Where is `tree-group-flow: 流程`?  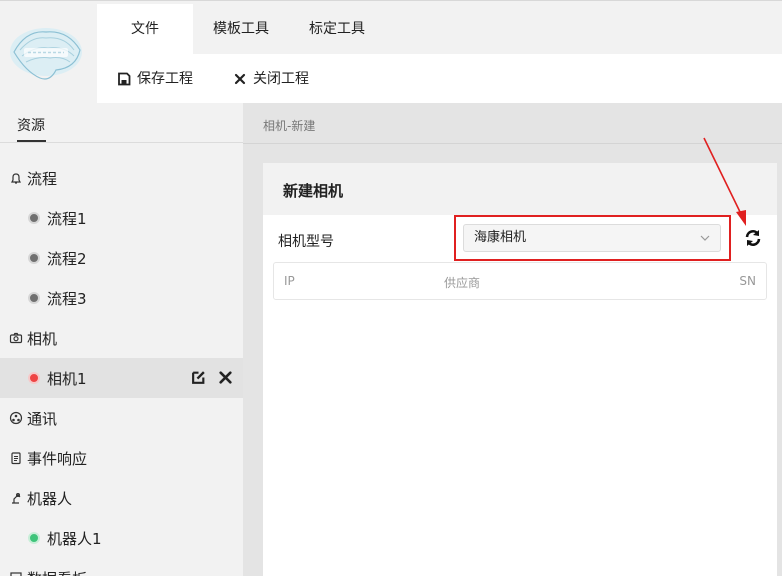
tree-group-flow: 流程 is located at coordinates (121, 178).